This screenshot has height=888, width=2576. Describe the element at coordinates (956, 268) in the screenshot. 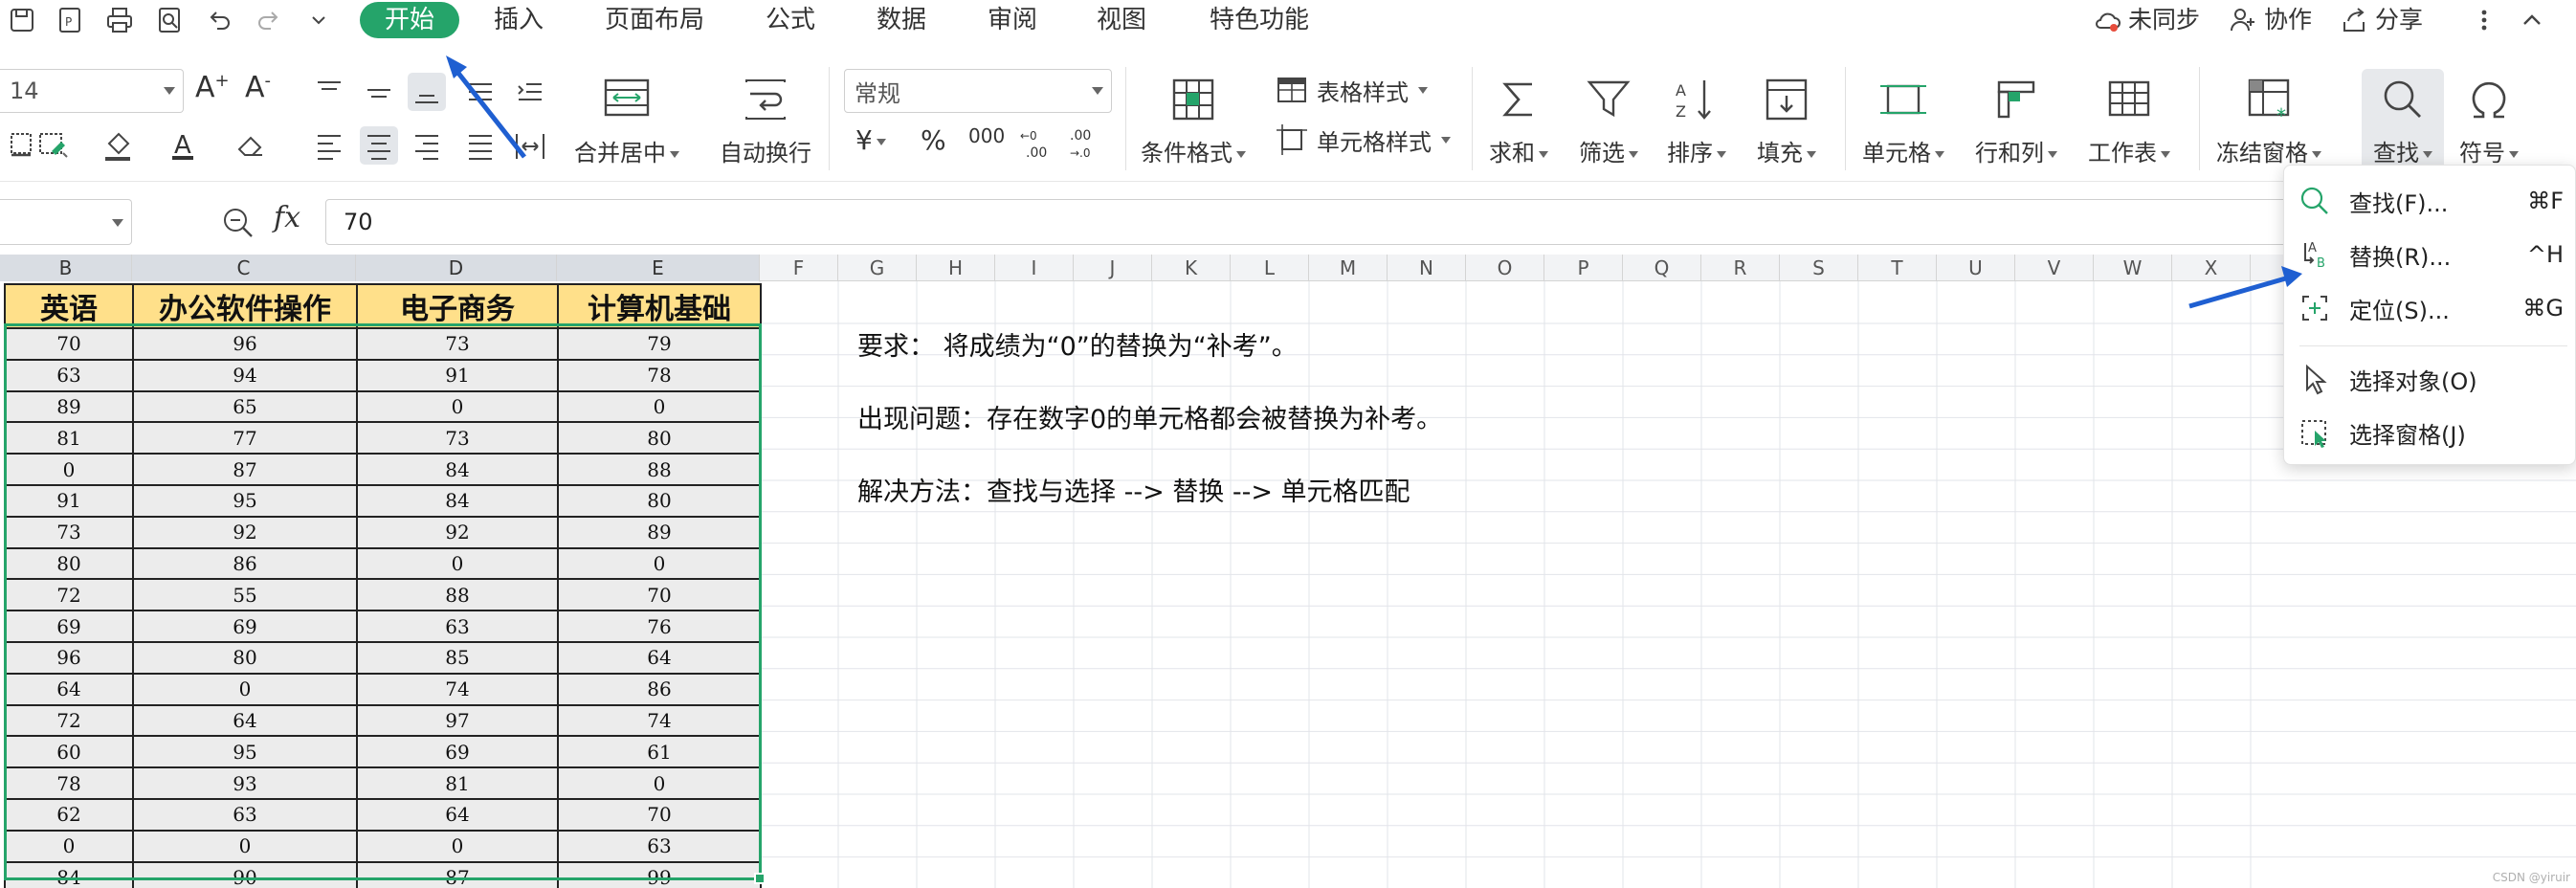

I see `column-header-h: H` at that location.